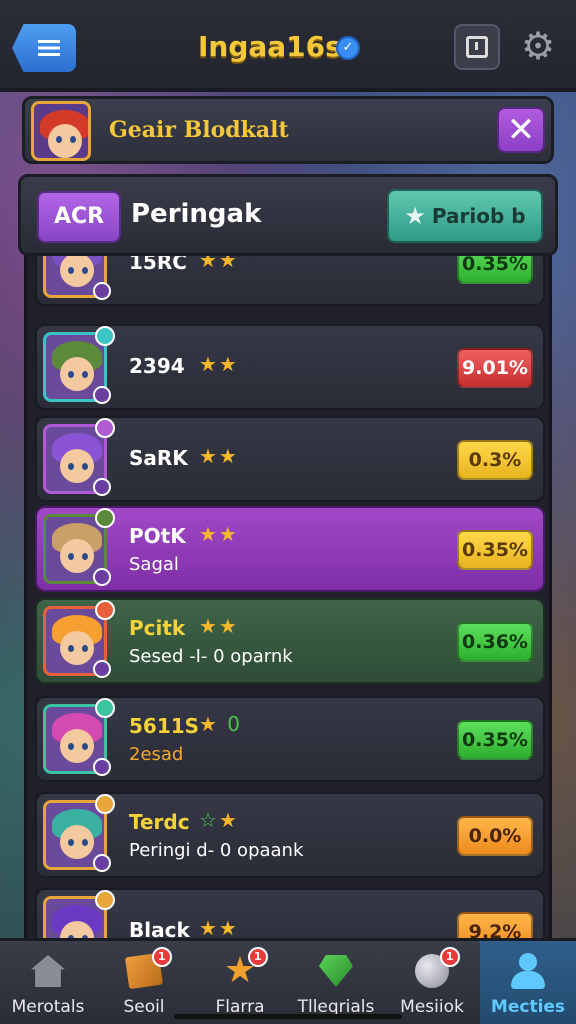  What do you see at coordinates (336, 971) in the screenshot?
I see `gem-icon` at bounding box center [336, 971].